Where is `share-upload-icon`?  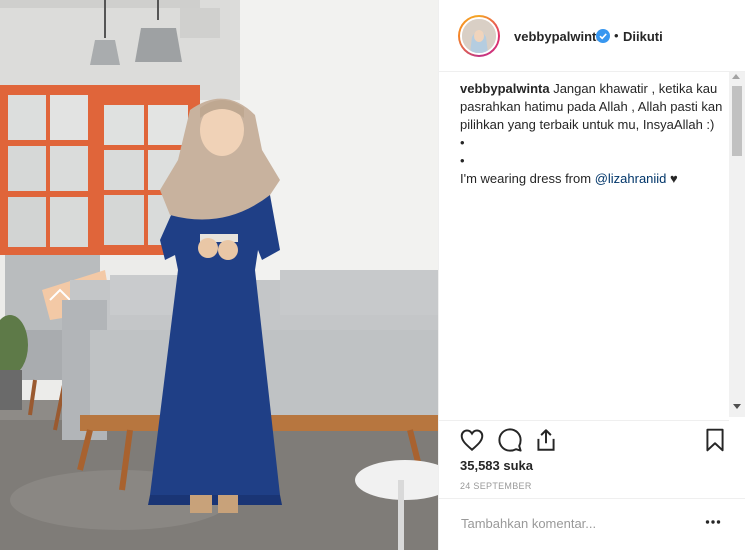
share-upload-icon is located at coordinates (546, 440).